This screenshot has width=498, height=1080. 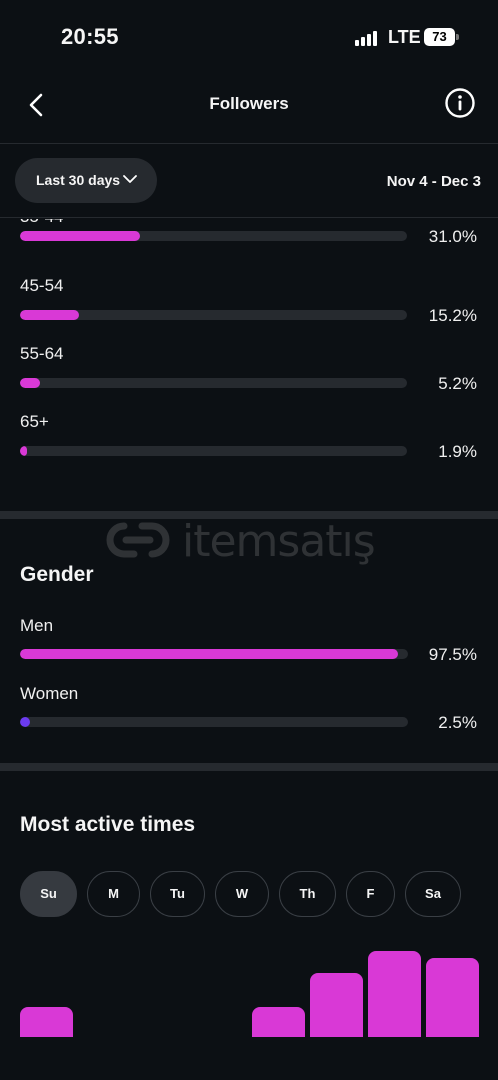 I want to click on age-row: 35-44 31.0%, so click(x=249, y=247).